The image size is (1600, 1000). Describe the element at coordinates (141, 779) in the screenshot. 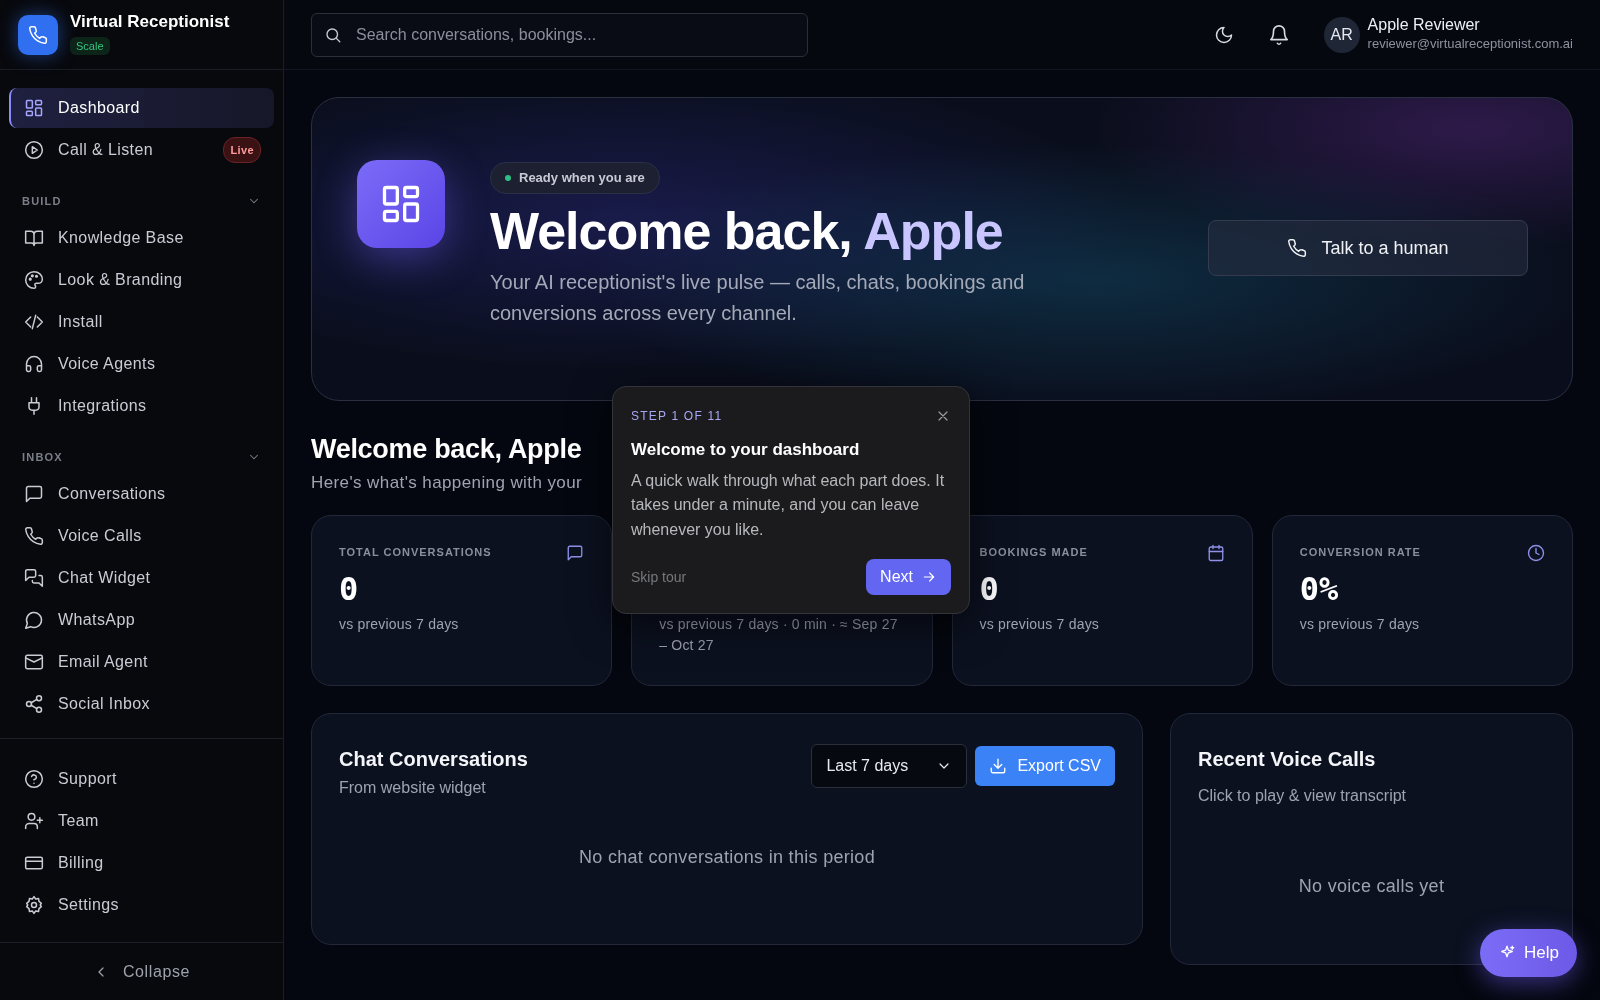

I see `nav-item: Support` at that location.